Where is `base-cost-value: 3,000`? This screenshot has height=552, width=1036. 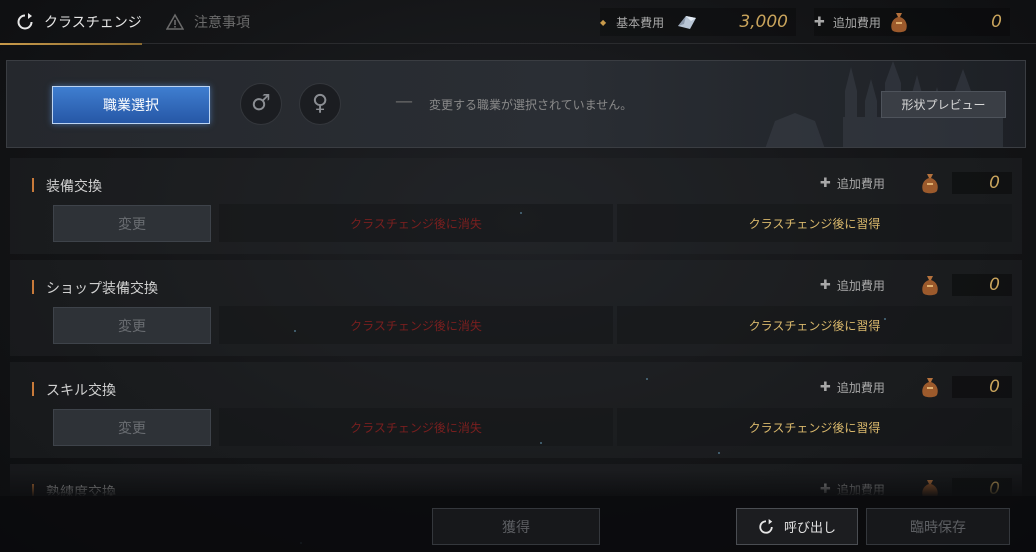
base-cost-value: 3,000 is located at coordinates (763, 22).